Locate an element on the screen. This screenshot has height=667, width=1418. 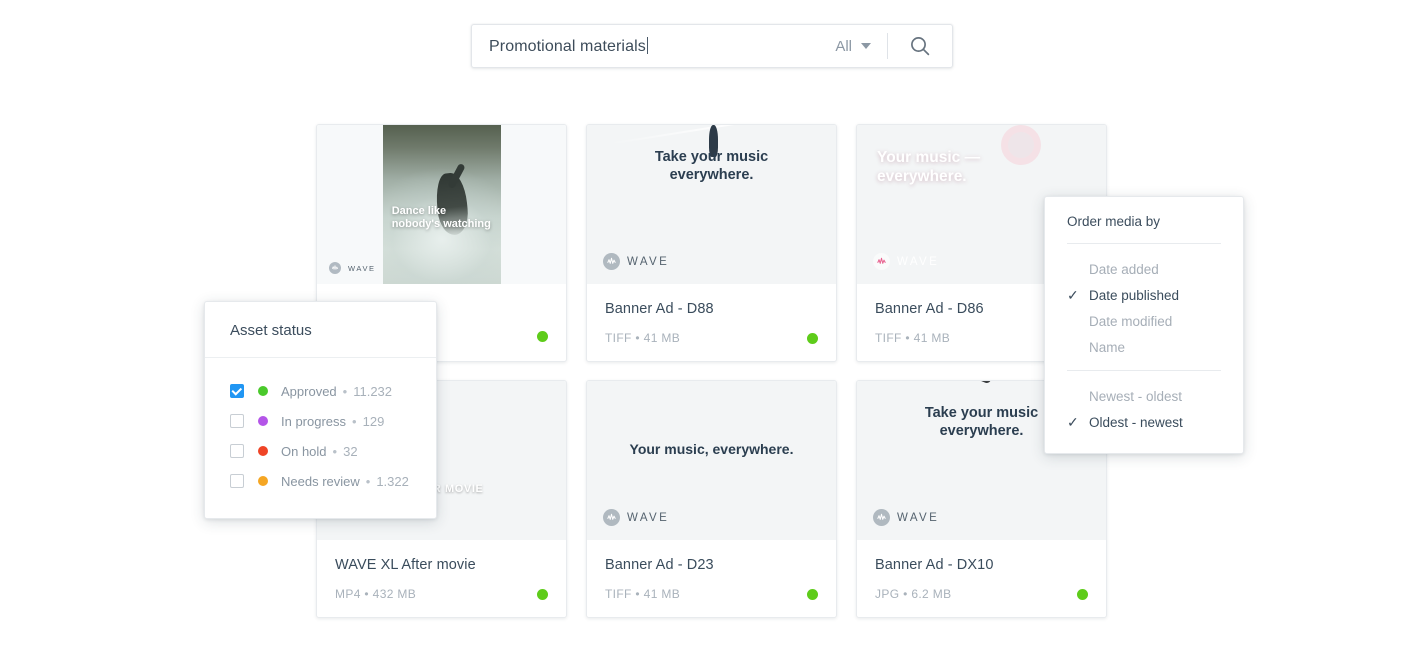
media-card-title: WAVE XL After movie is located at coordinates (405, 565).